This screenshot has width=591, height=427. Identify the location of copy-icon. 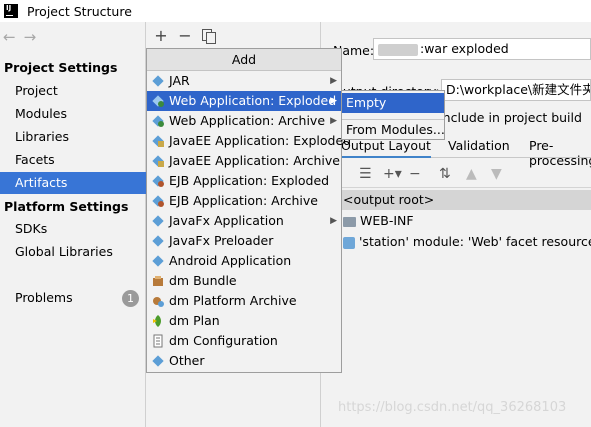
(209, 36).